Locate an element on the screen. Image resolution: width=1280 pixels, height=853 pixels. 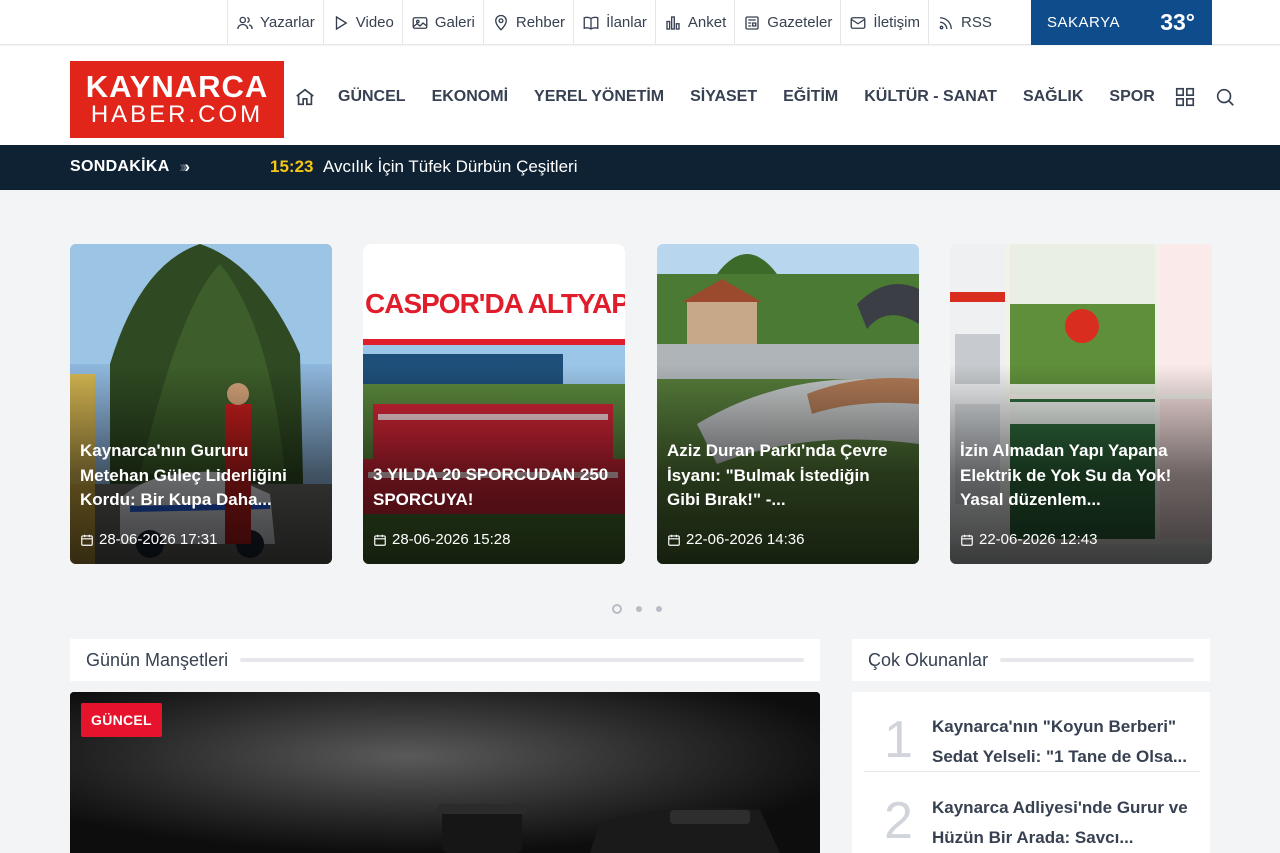
card-date: 22-06-2026 14:36 is located at coordinates (735, 539).